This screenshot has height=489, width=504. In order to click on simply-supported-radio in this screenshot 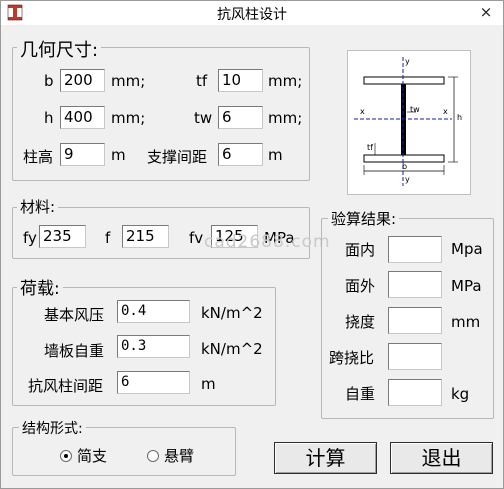, I will do `click(66, 456)`.